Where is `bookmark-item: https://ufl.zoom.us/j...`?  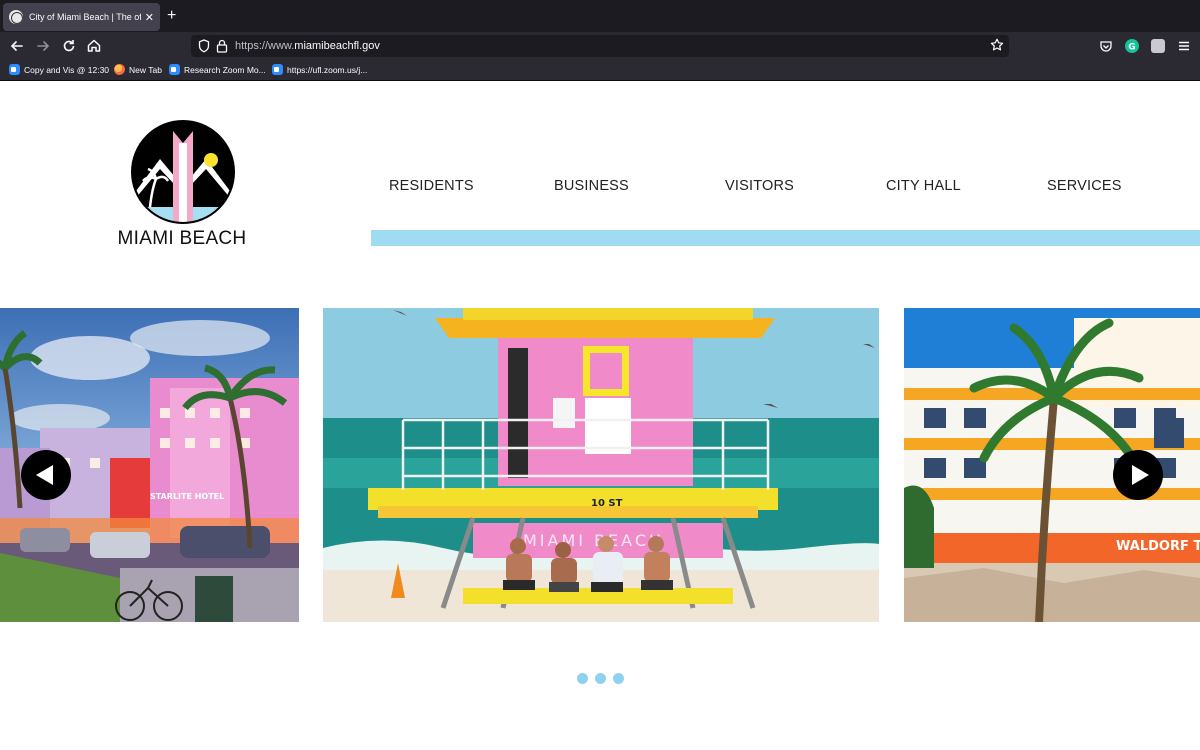
bookmark-item: https://ufl.zoom.us/j... is located at coordinates (319, 69).